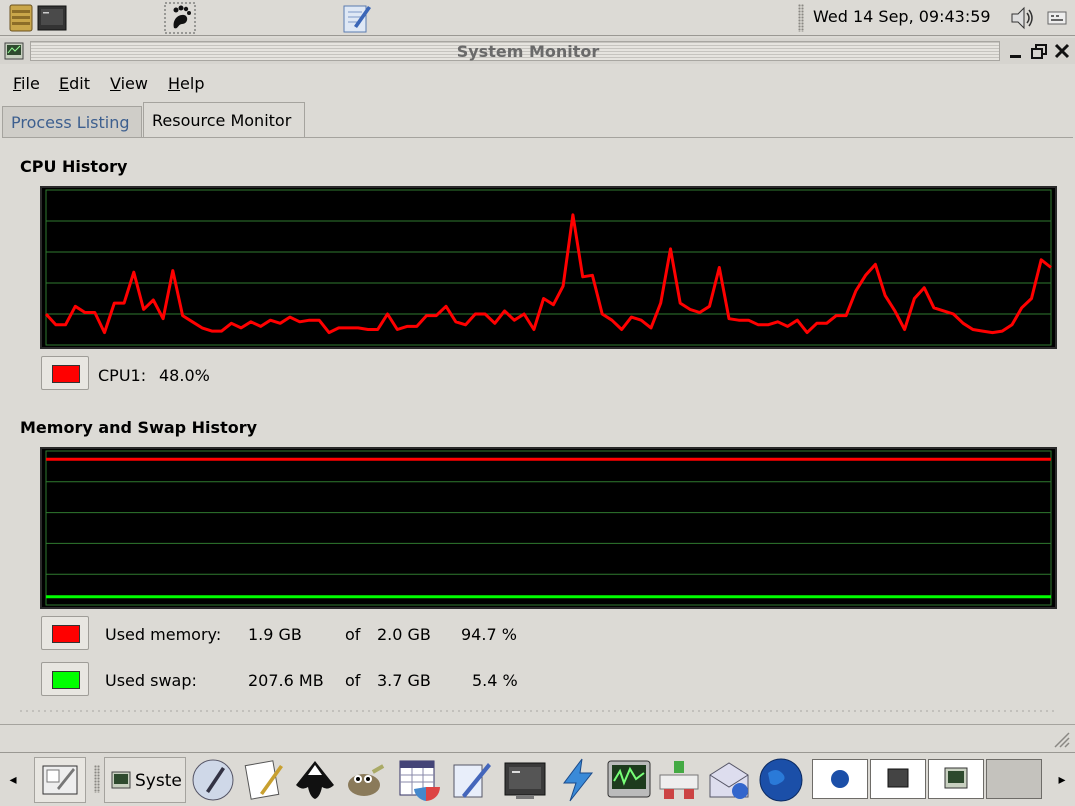  What do you see at coordinates (129, 83) in the screenshot?
I see `menu-view: View` at bounding box center [129, 83].